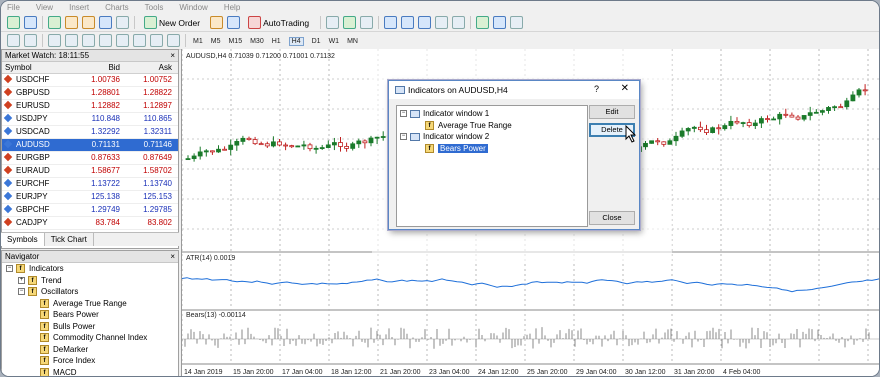  What do you see at coordinates (13, 40) in the screenshot?
I see `cursor-icon` at bounding box center [13, 40].